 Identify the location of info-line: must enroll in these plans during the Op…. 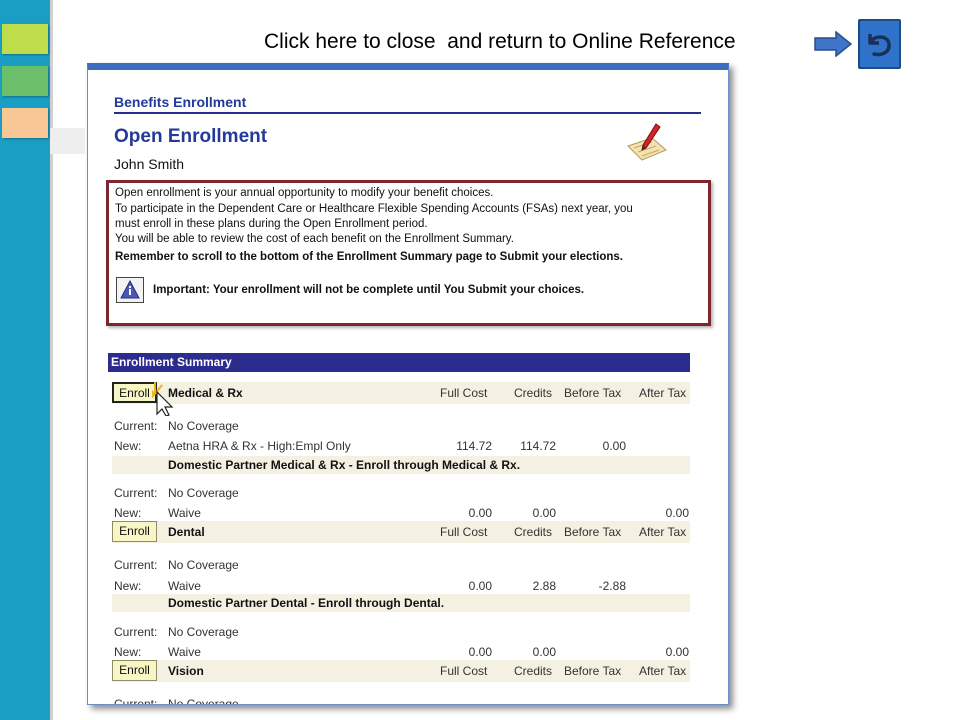
(271, 224).